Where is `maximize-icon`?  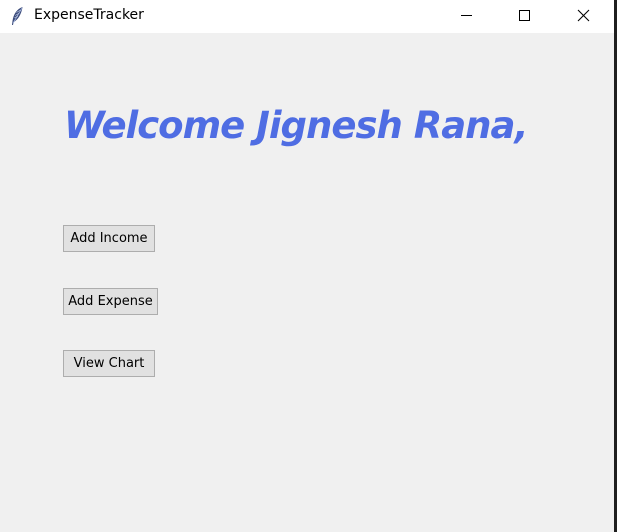 maximize-icon is located at coordinates (524, 15).